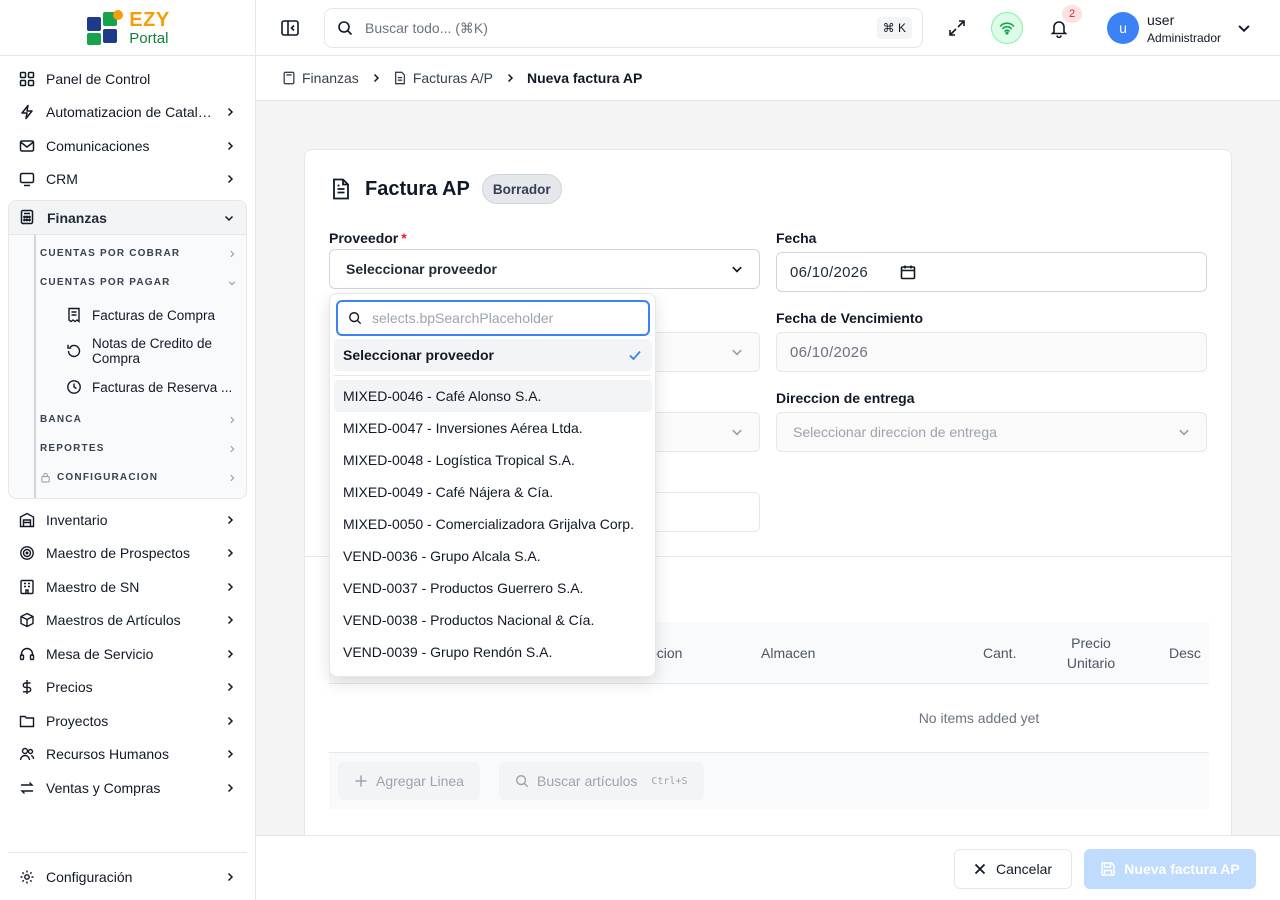 Image resolution: width=1280 pixels, height=900 pixels. Describe the element at coordinates (493, 556) in the screenshot. I see `dropdown-option: VEND-0036 - Grupo Alcala S.A.` at that location.